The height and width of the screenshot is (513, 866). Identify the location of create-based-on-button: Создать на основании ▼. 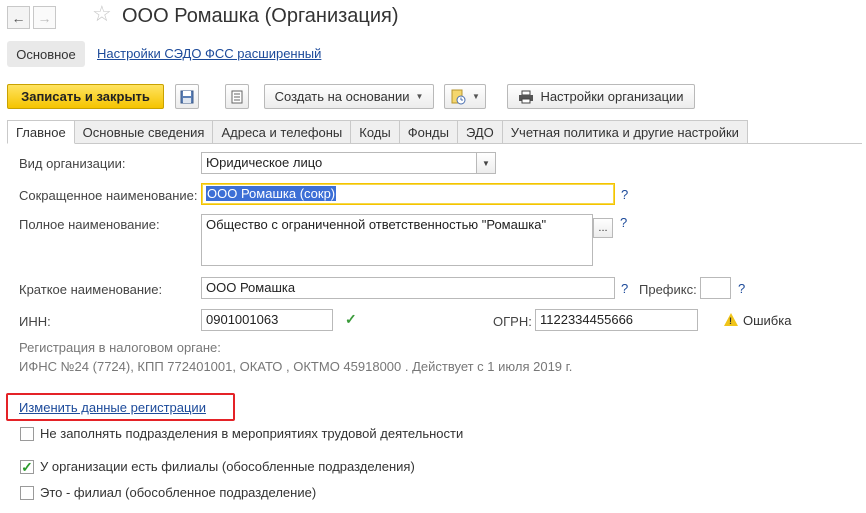
(349, 96).